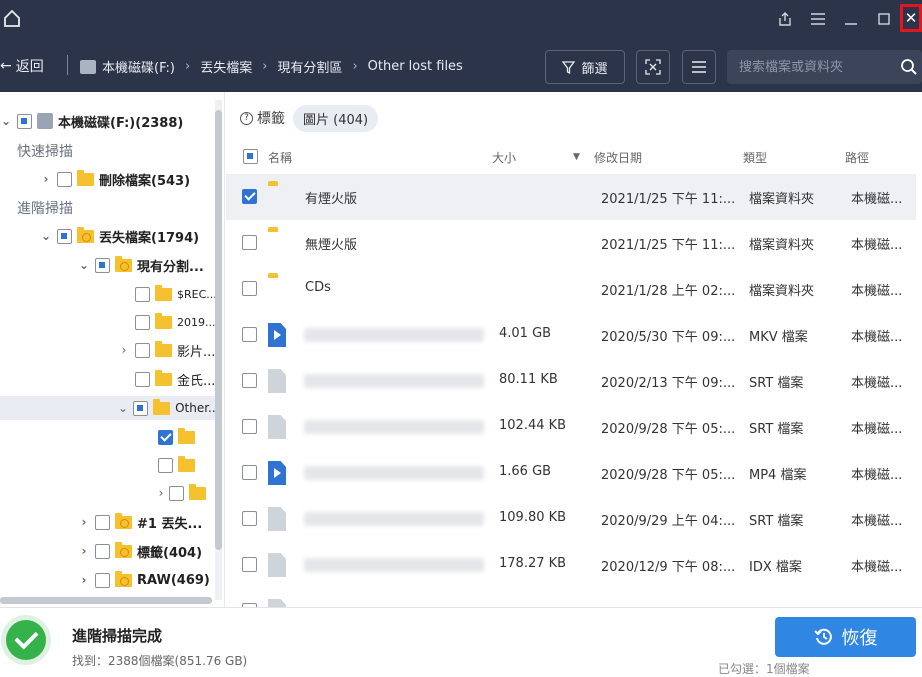  I want to click on tree-item-lost: ⌄ 丟失檔案(1794), so click(119, 236).